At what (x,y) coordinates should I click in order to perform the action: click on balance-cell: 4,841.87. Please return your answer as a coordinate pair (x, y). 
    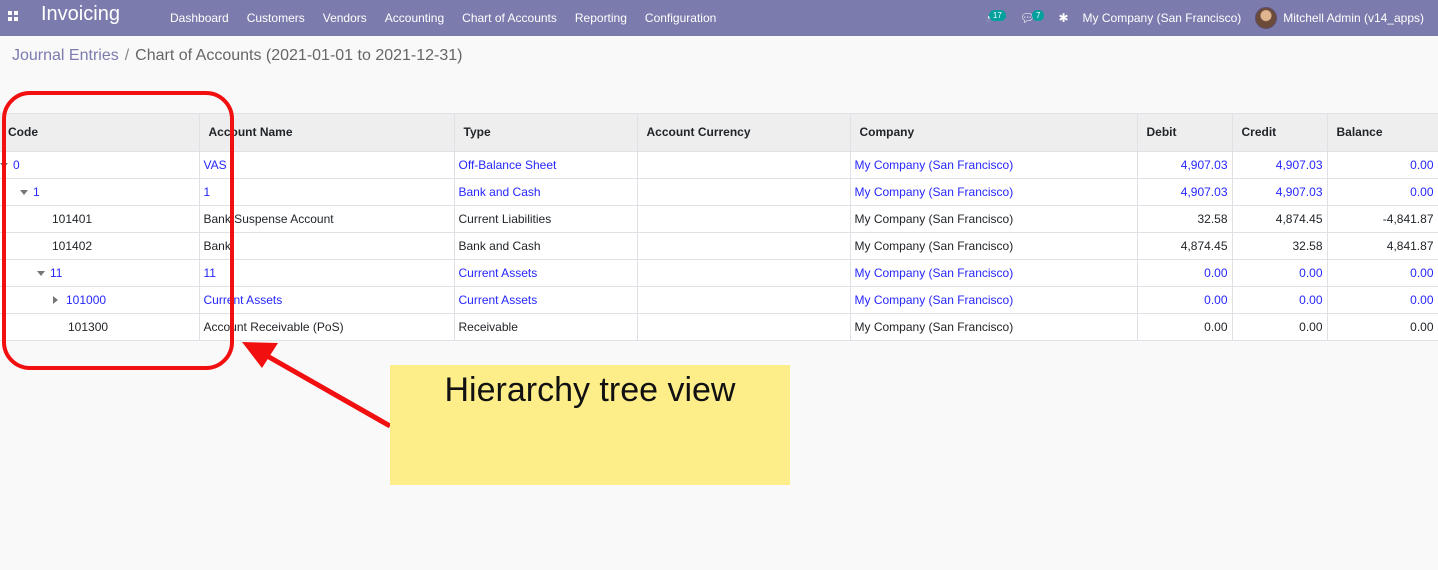
    Looking at the image, I should click on (1382, 246).